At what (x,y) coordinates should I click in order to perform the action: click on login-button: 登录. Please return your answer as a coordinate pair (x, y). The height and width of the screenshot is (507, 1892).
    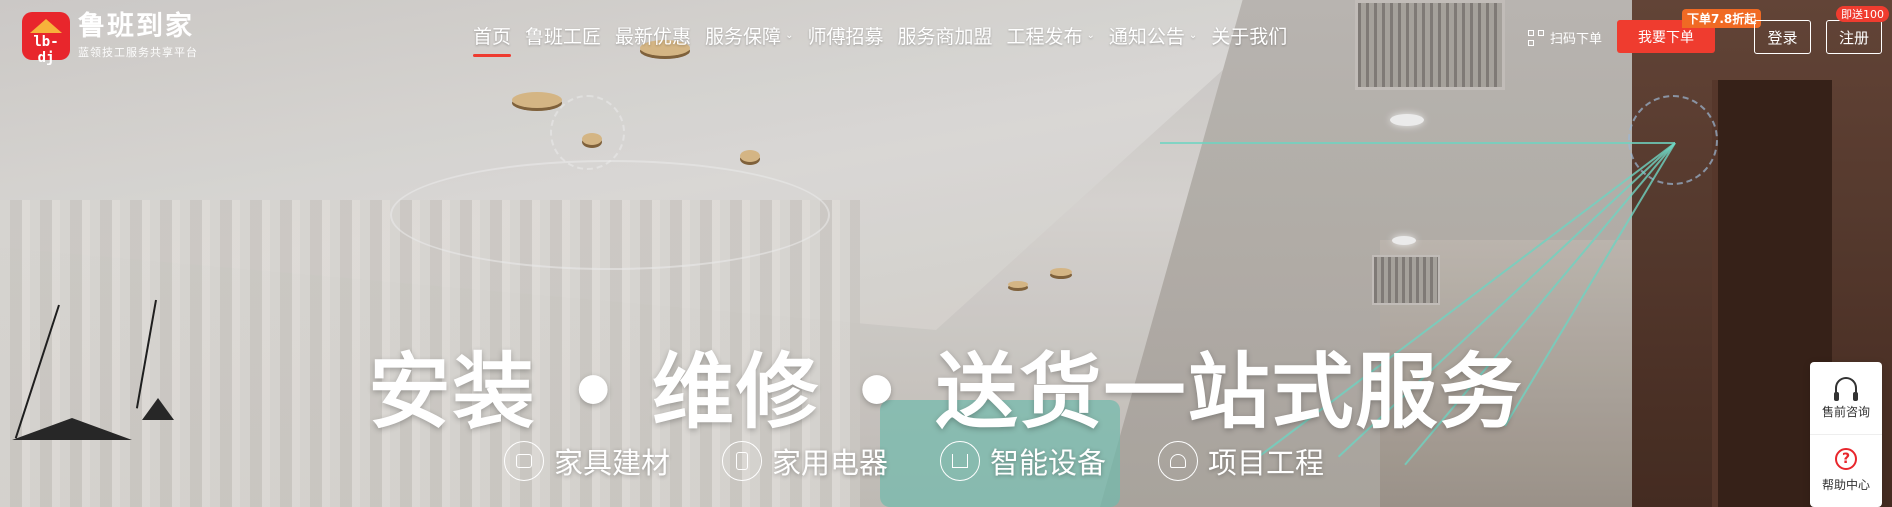
    Looking at the image, I should click on (1782, 37).